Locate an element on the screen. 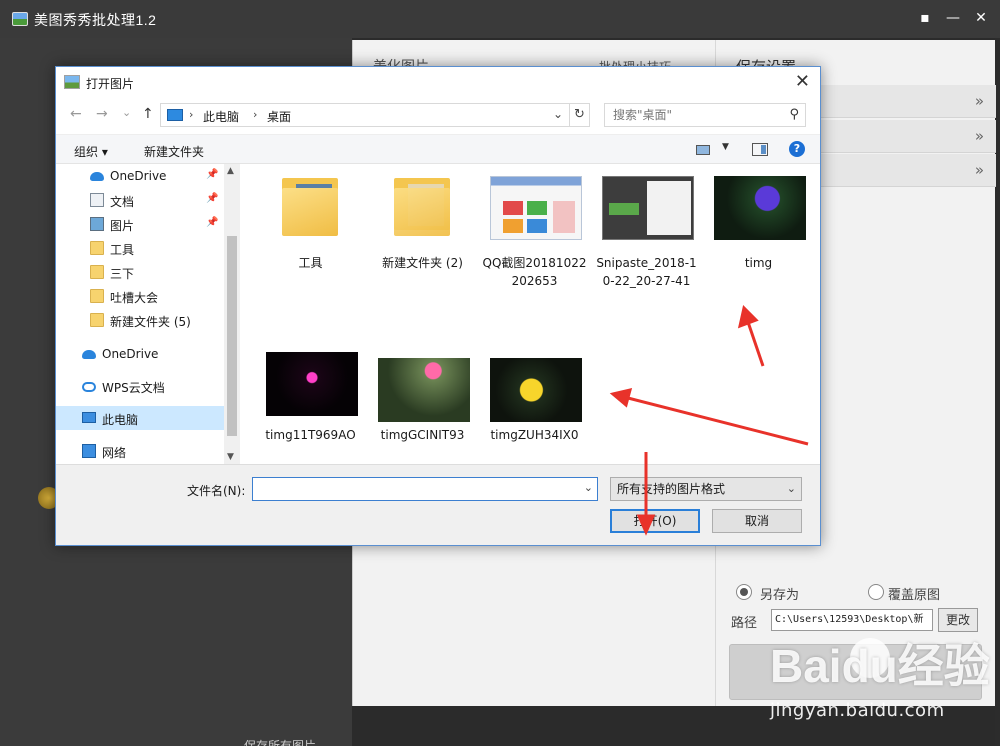  path-field: C:\Users\12593\Desktop\新 is located at coordinates (852, 620).